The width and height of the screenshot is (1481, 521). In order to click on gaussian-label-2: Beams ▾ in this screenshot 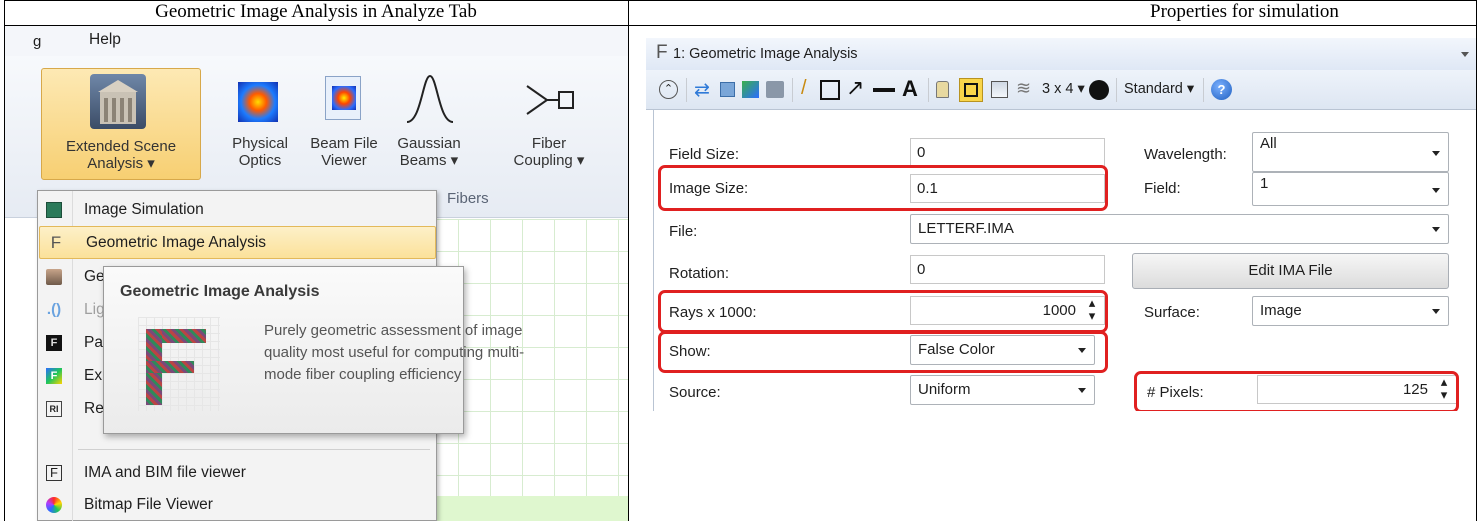, I will do `click(429, 160)`.